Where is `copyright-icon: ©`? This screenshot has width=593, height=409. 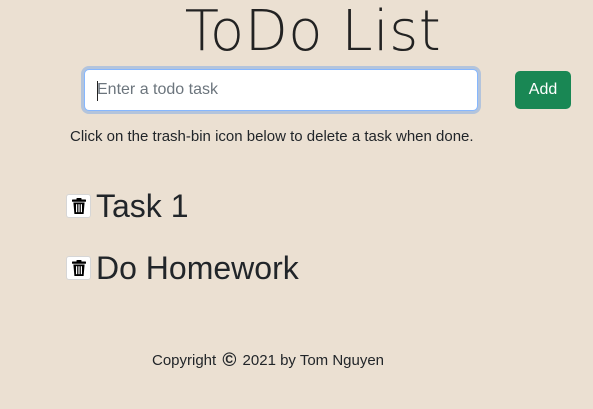
copyright-icon: © is located at coordinates (229, 360).